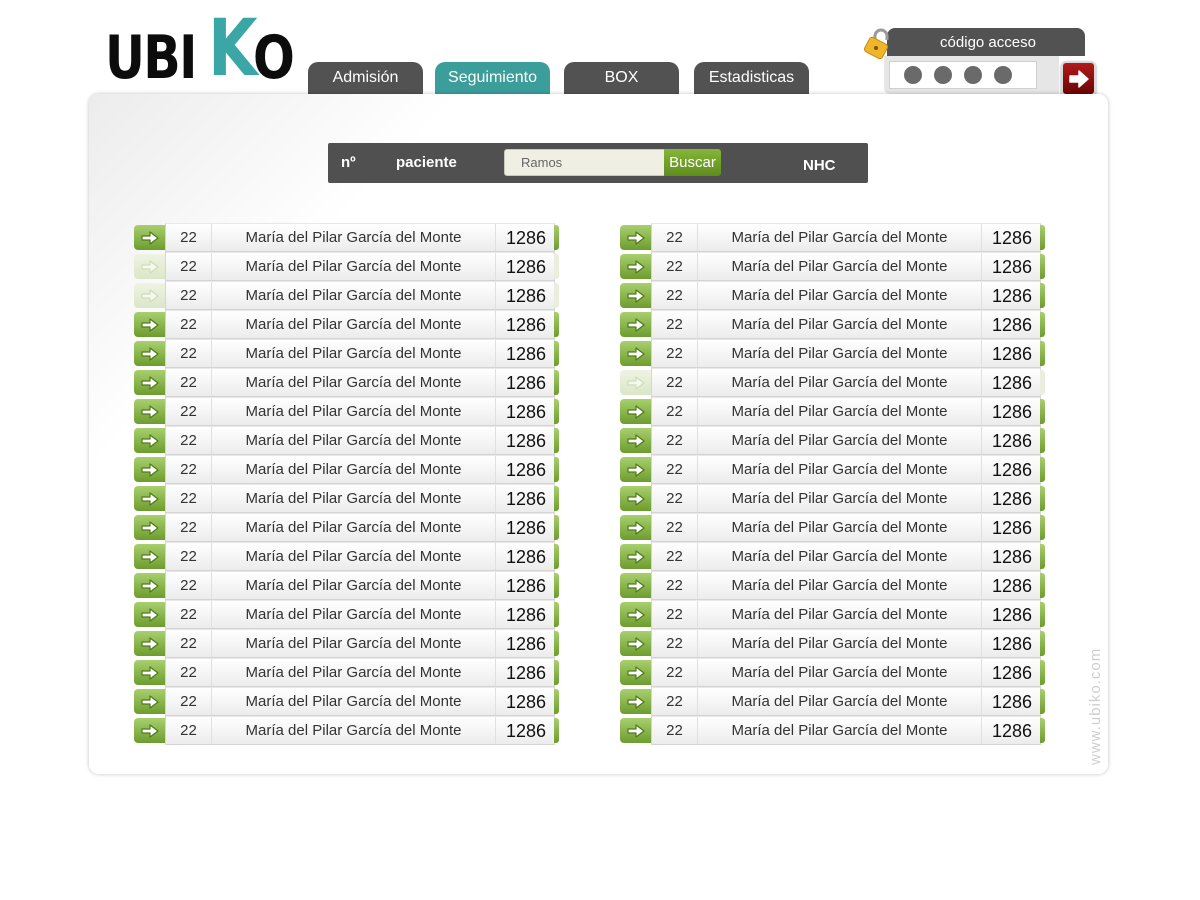 Image resolution: width=1200 pixels, height=900 pixels. What do you see at coordinates (492, 79) in the screenshot?
I see `tab-seguimiento: Seguimiento` at bounding box center [492, 79].